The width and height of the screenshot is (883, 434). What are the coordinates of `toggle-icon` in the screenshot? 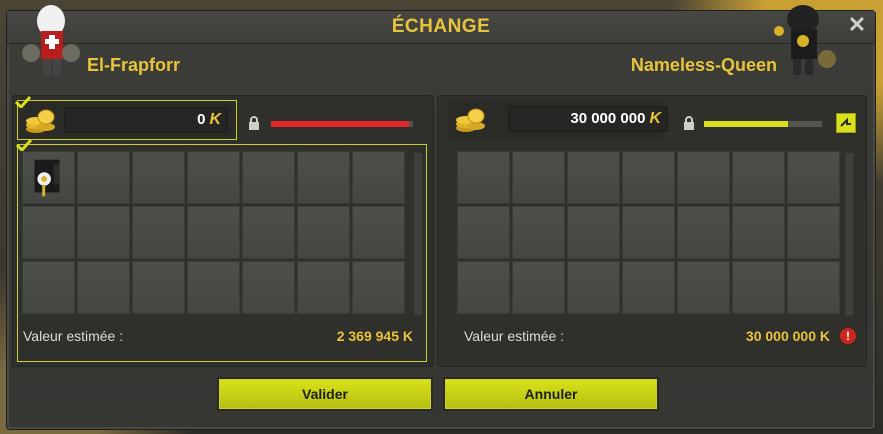 It's located at (846, 123).